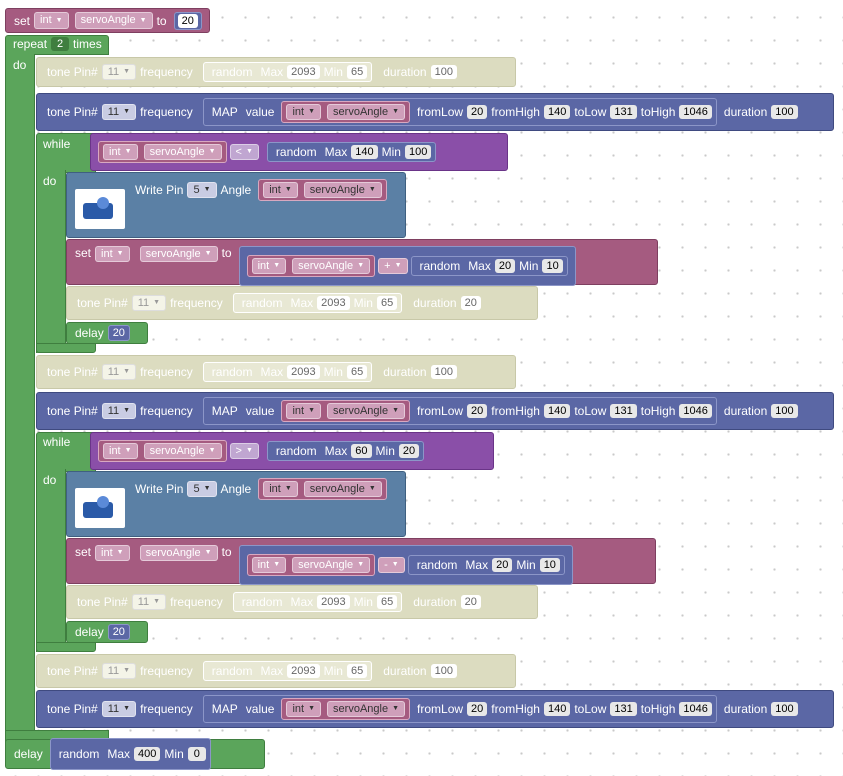  What do you see at coordinates (391, 565) in the screenshot?
I see `math-op-dropdown: - ▼` at bounding box center [391, 565].